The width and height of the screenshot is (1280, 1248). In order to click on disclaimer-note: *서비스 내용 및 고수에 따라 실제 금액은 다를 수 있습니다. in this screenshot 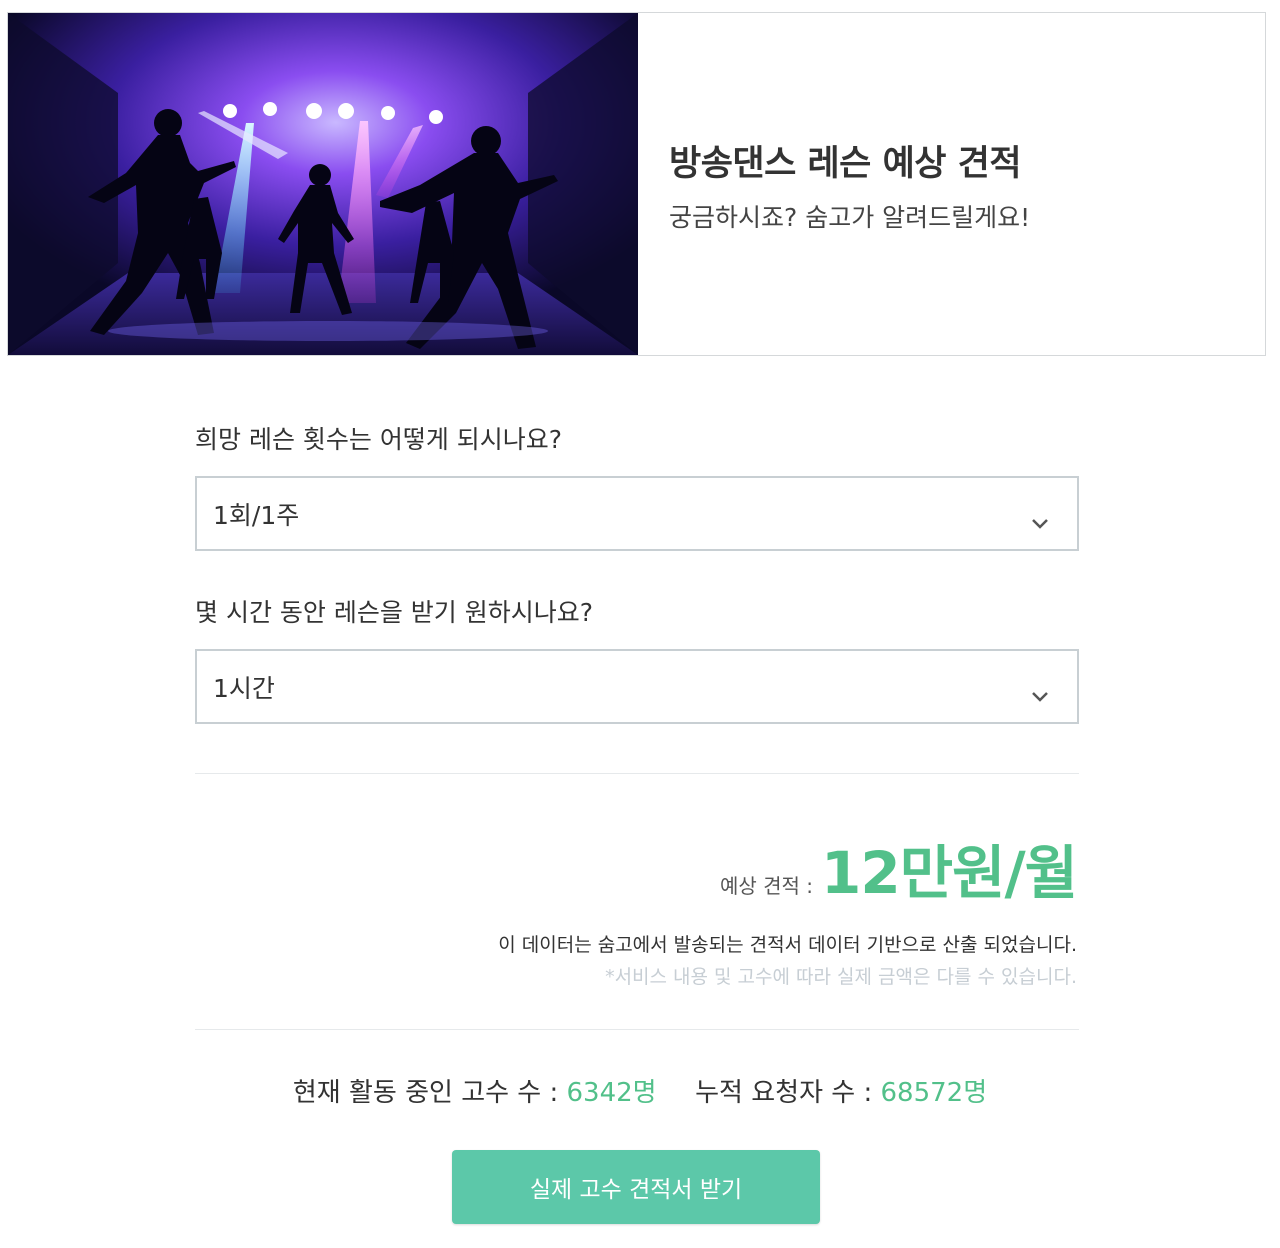, I will do `click(841, 977)`.